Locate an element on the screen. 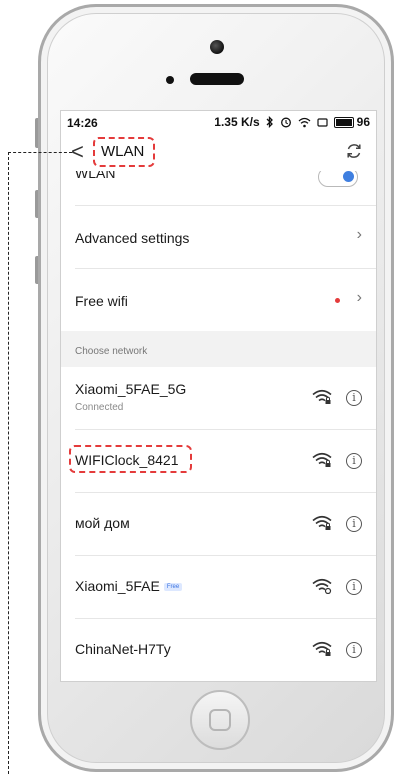 This screenshot has height=774, width=396. earpiece-speaker is located at coordinates (217, 79).